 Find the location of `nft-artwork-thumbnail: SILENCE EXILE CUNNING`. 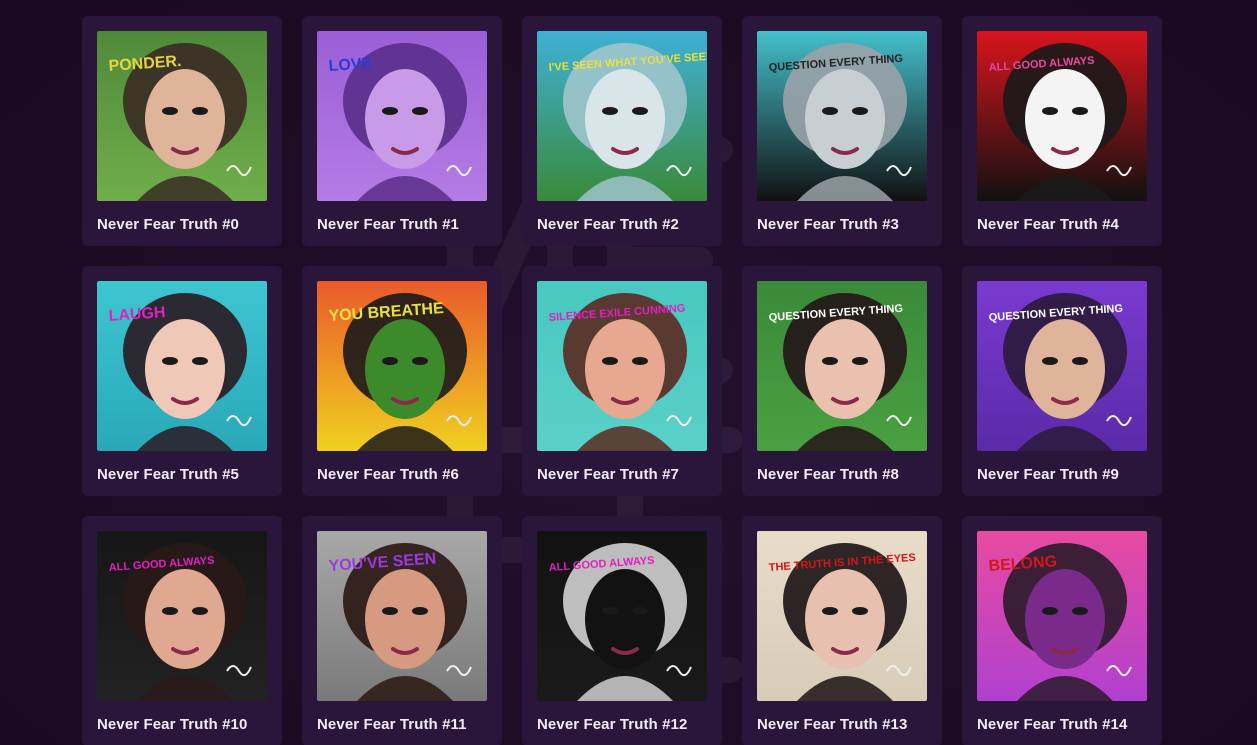

nft-artwork-thumbnail: SILENCE EXILE CUNNING is located at coordinates (622, 366).